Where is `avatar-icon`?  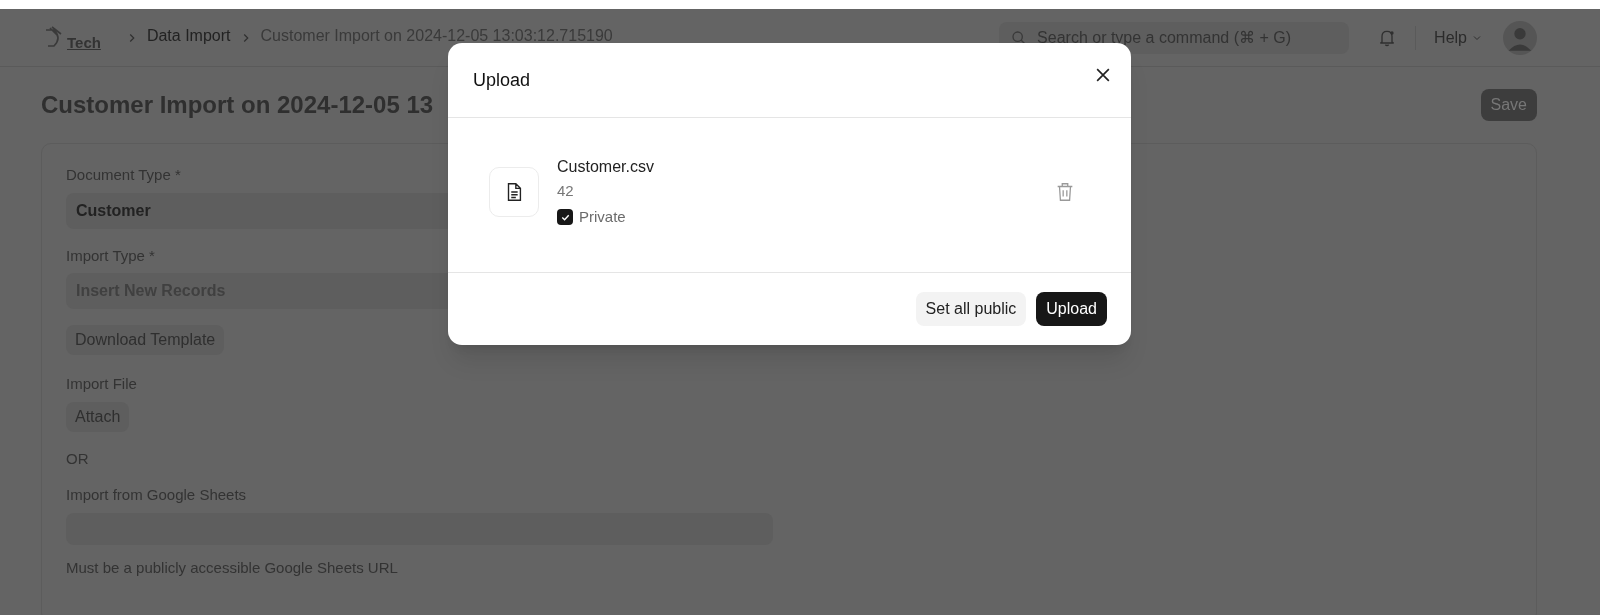 avatar-icon is located at coordinates (1520, 37).